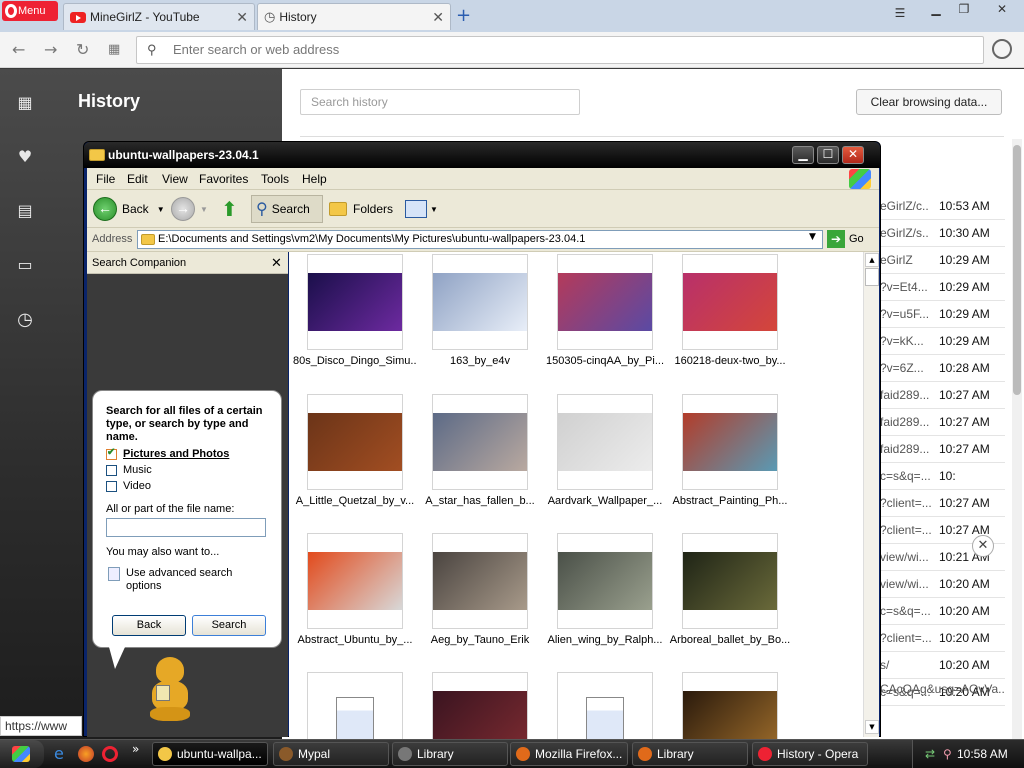 The height and width of the screenshot is (768, 1024). What do you see at coordinates (159, 16) in the screenshot?
I see `tab-youtube: MineGirlZ - YouTube ✕` at bounding box center [159, 16].